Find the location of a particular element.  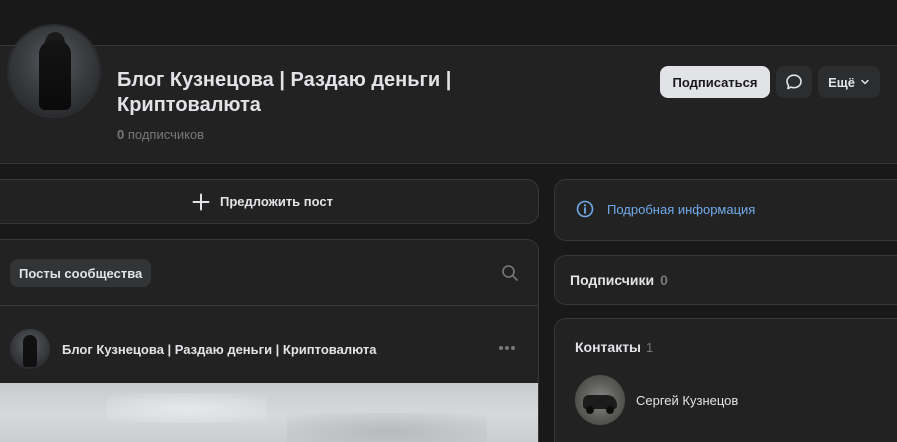

subscribers-summary-label: подписчиков is located at coordinates (166, 134).